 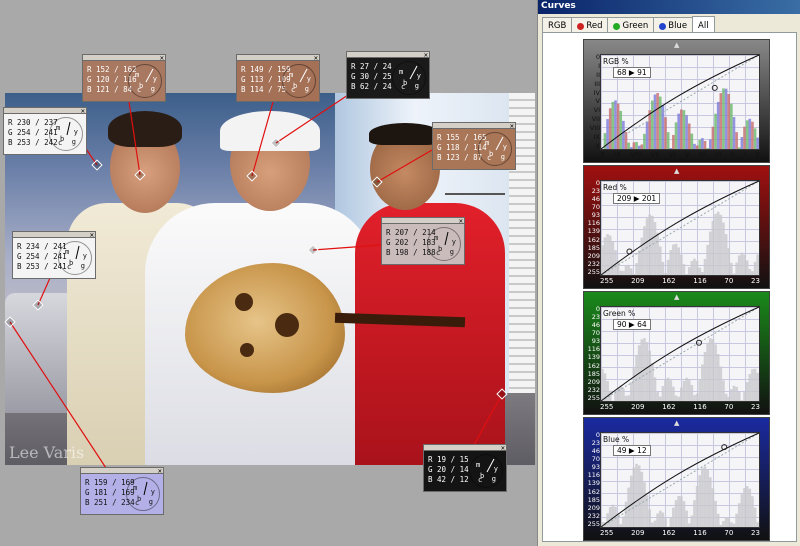 I want to click on green-dot-icon, so click(x=617, y=26).